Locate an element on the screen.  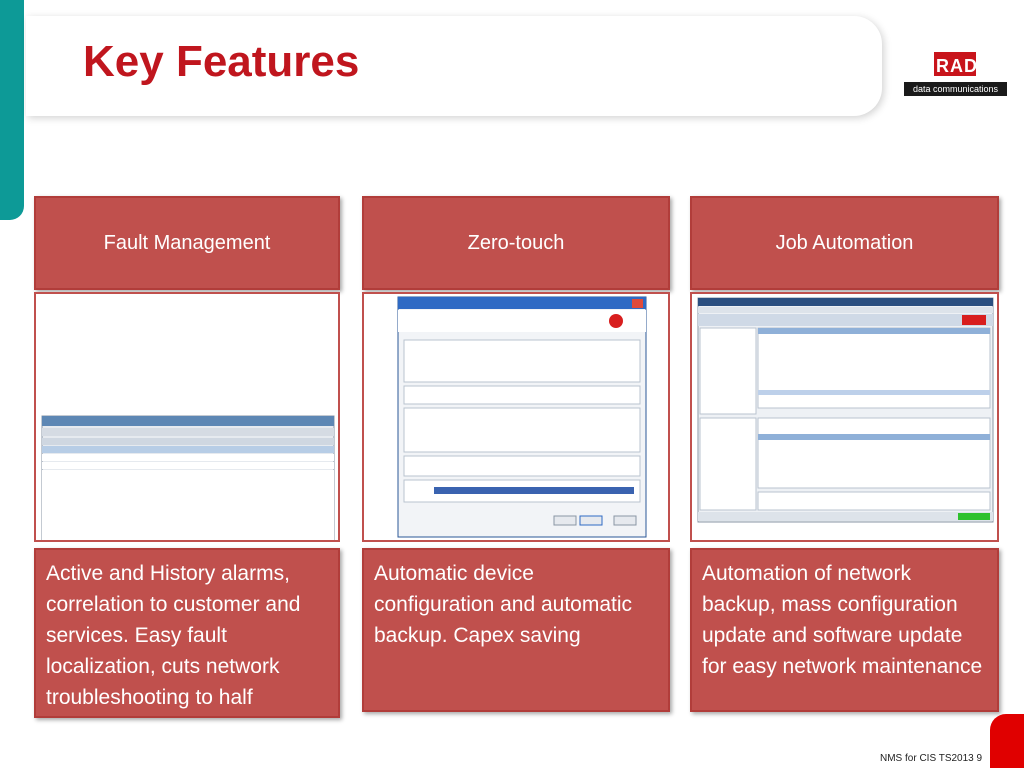
feature-title: Job Automation is located at coordinates (844, 243).